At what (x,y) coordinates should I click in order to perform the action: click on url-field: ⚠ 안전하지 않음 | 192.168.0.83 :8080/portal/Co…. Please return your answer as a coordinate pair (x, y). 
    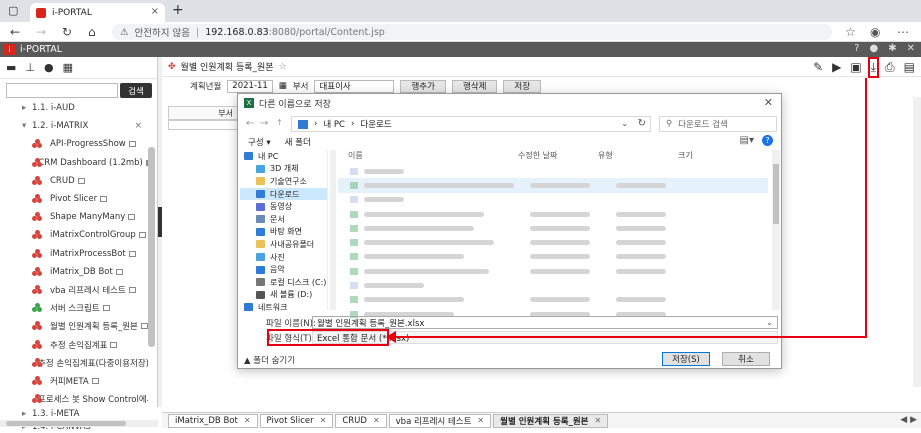
    Looking at the image, I should click on (472, 32).